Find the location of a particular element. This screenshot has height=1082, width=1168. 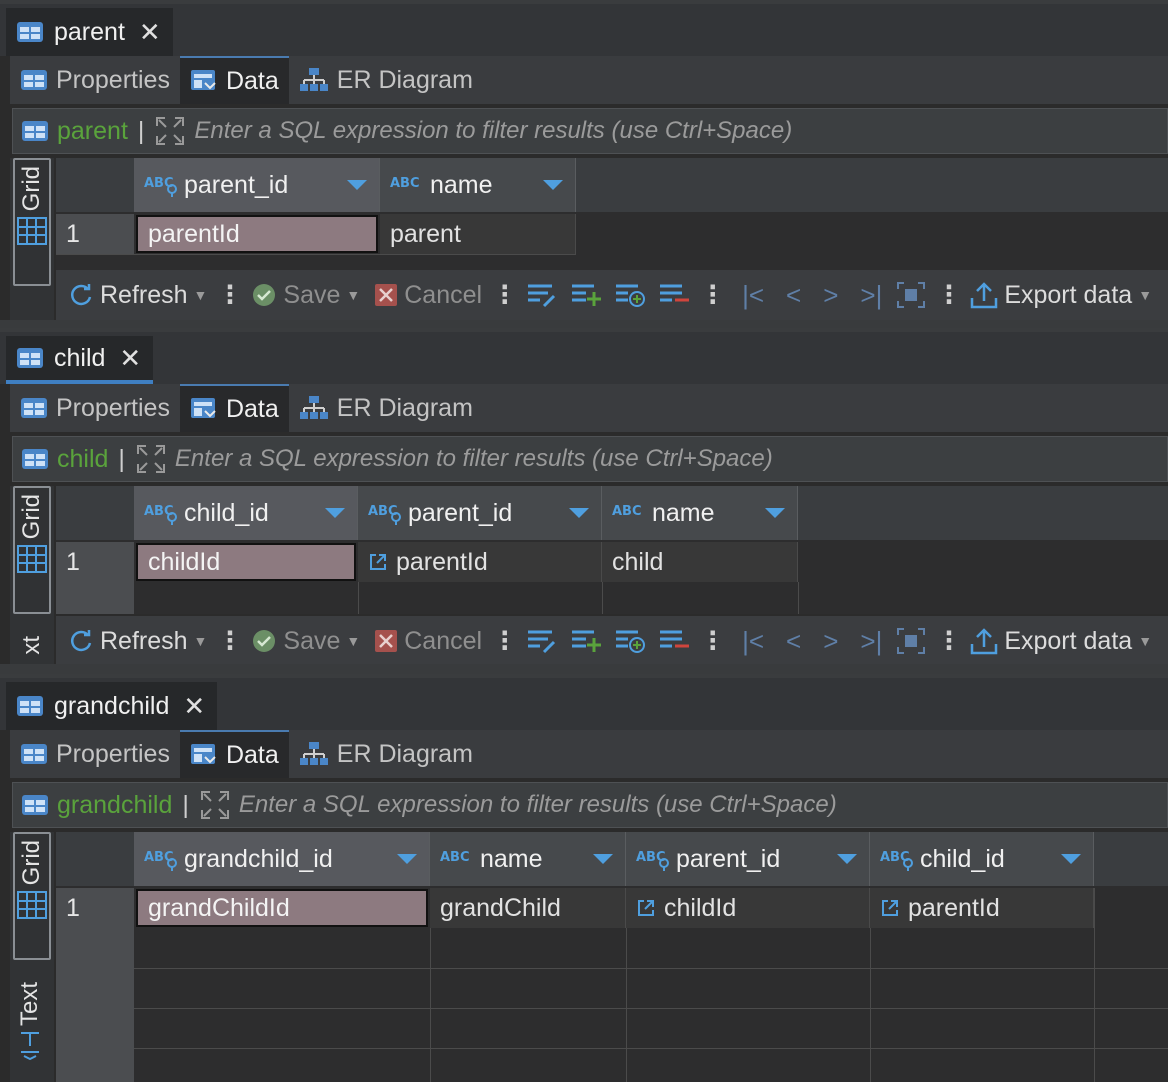

grid-cell: parent is located at coordinates (478, 234).